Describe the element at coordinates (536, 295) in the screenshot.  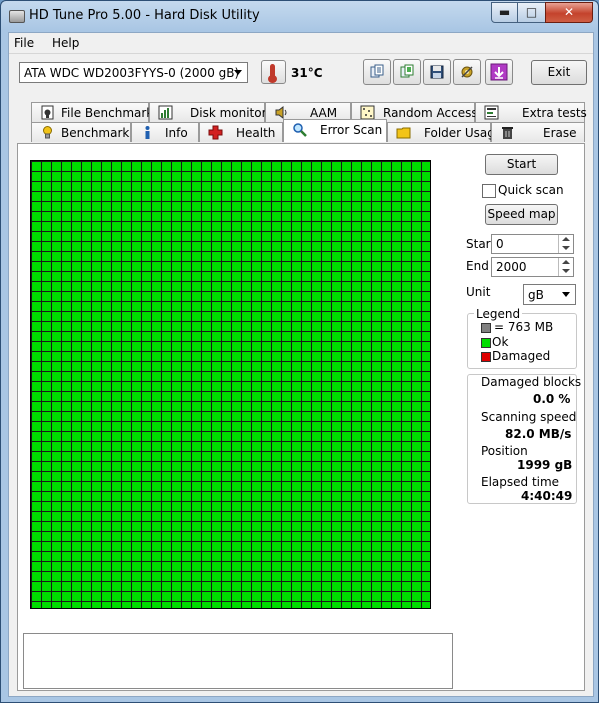
I see `unit-select-value: gB` at that location.